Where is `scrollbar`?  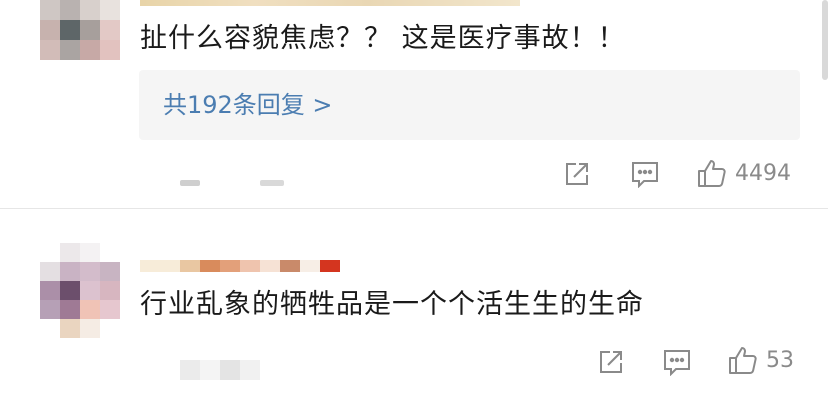
scrollbar is located at coordinates (825, 40).